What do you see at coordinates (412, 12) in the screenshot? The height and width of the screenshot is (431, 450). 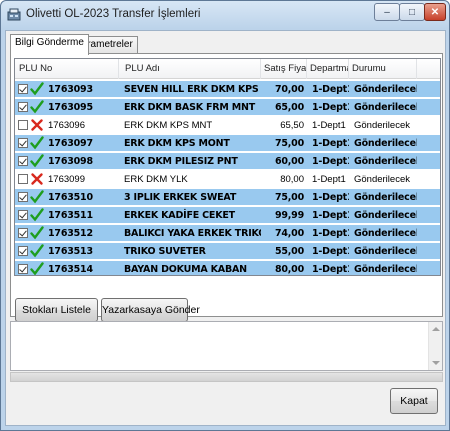 I see `maximize-button: □` at bounding box center [412, 12].